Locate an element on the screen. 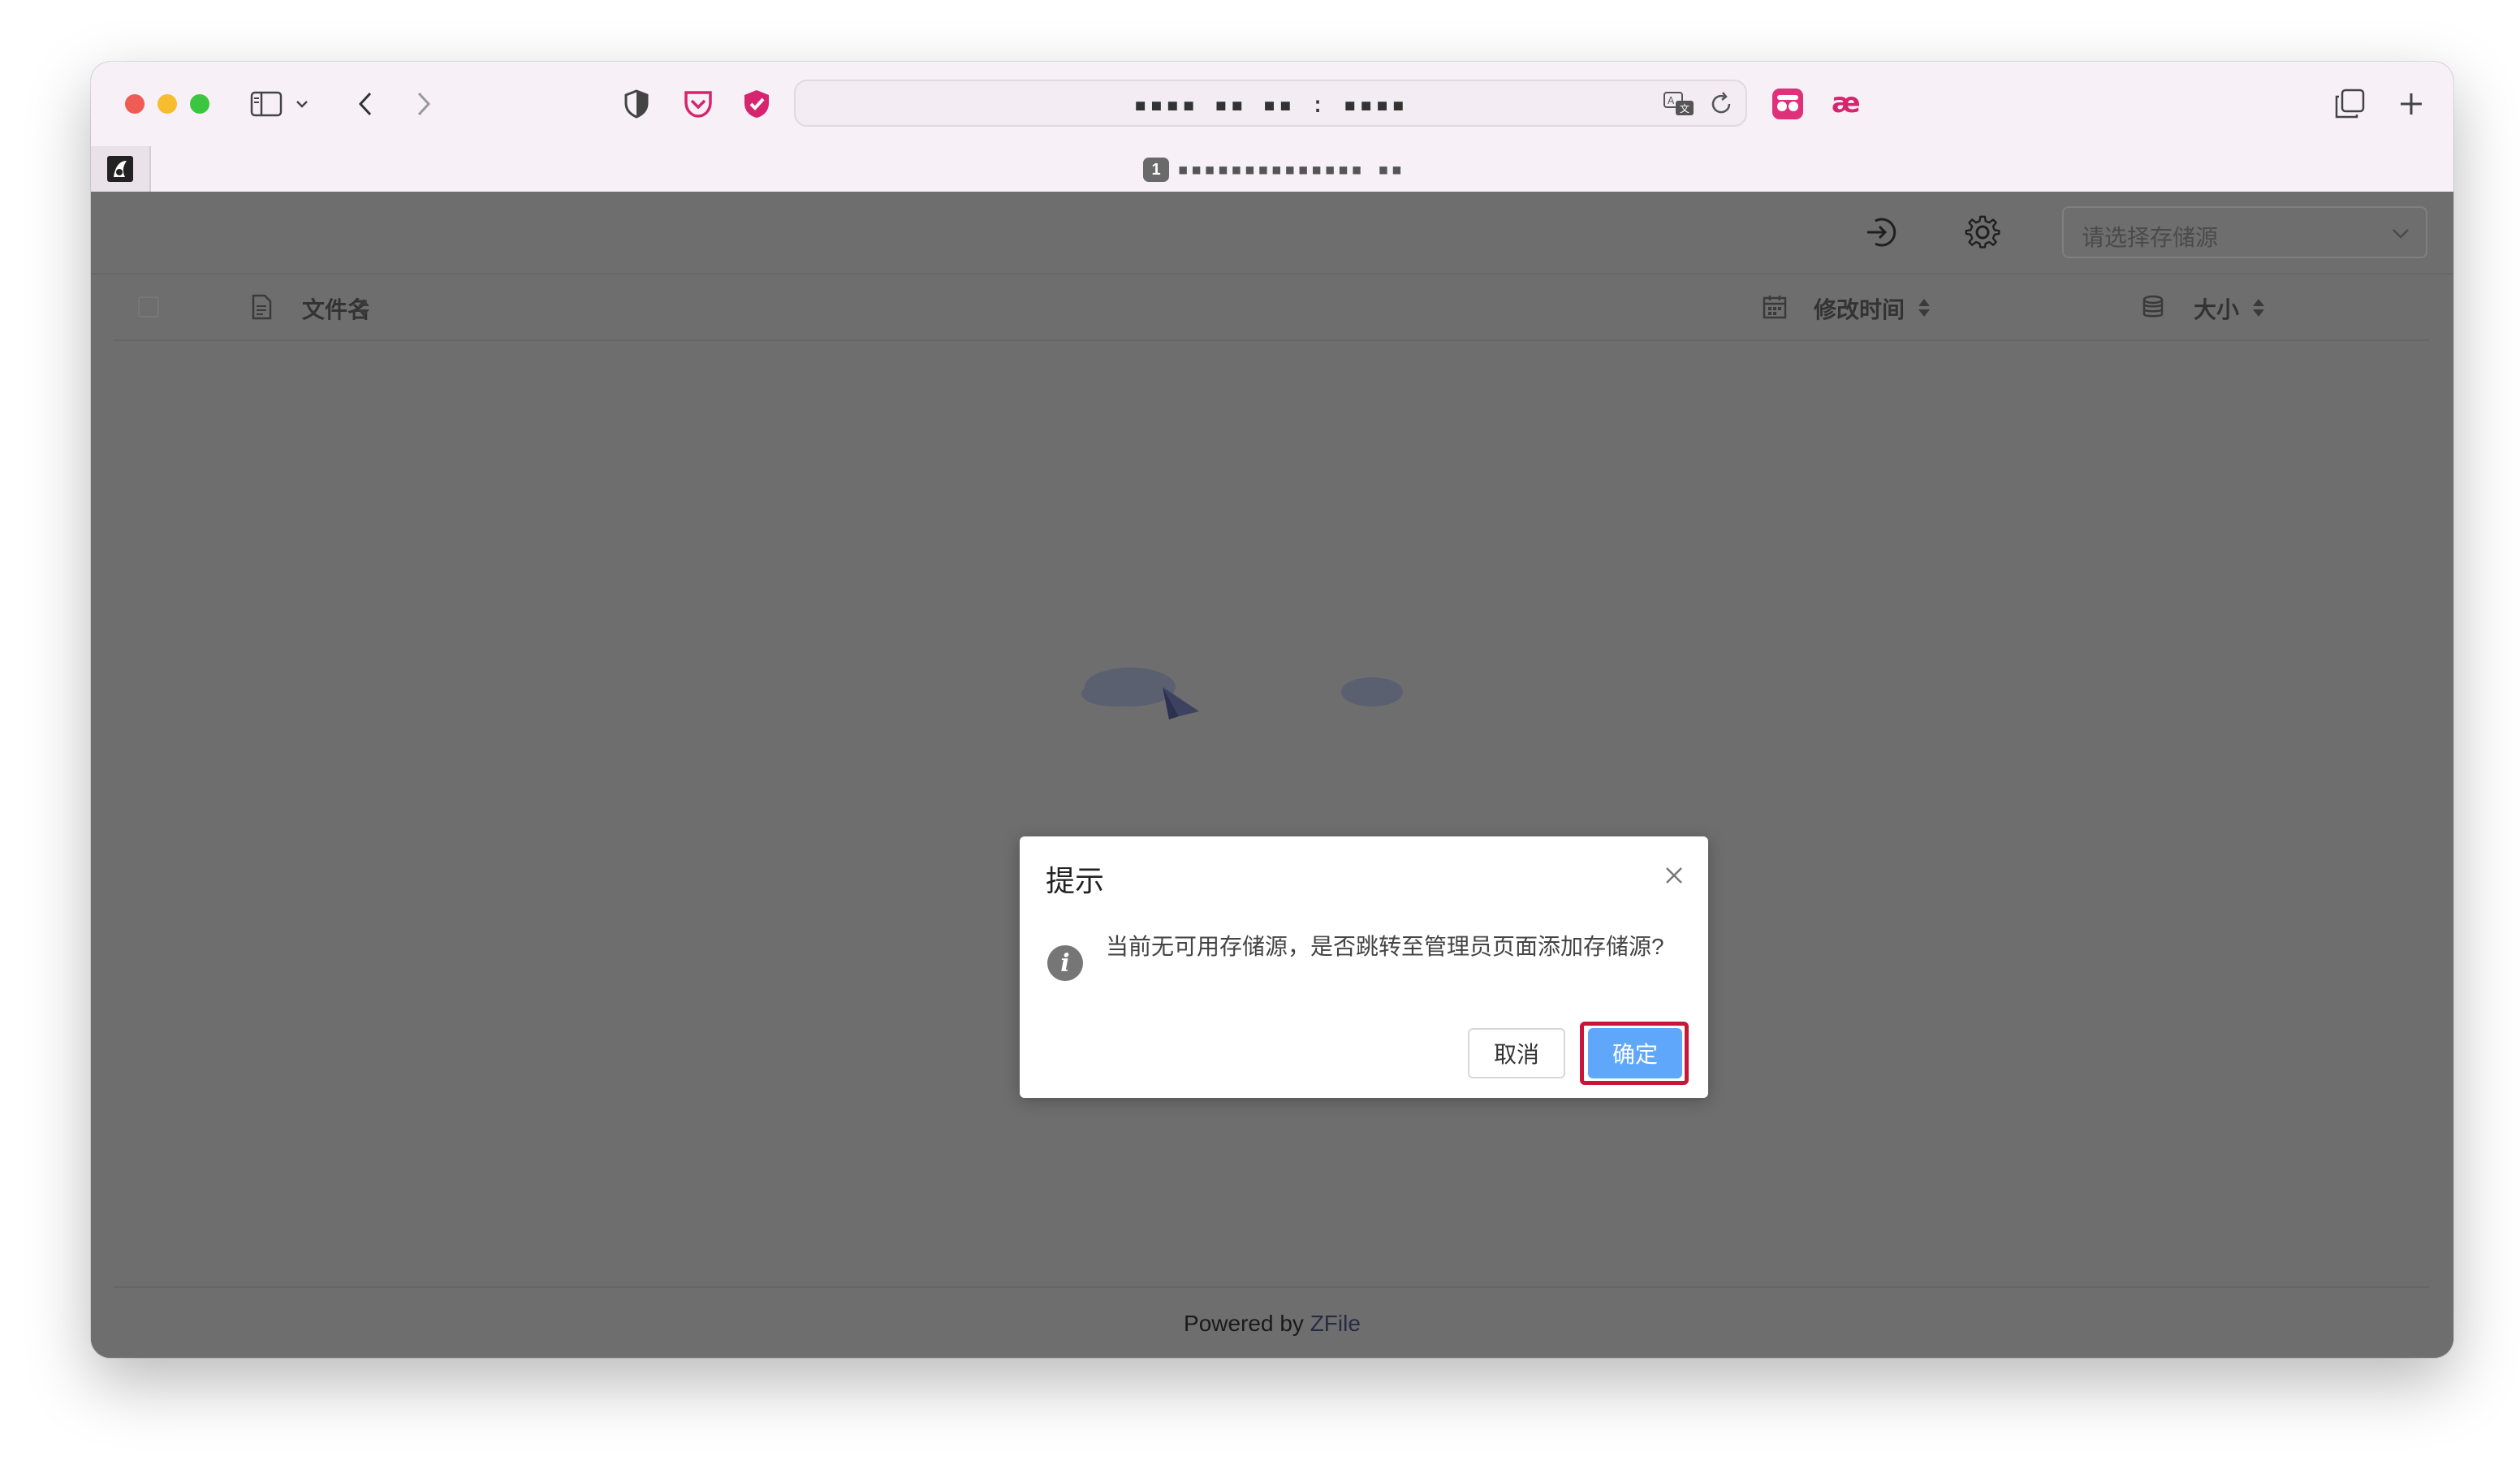  url-text: ▪▪▪▪ ▪▪ ▪▪ : ▪▪▪▪ is located at coordinates (1270, 104).